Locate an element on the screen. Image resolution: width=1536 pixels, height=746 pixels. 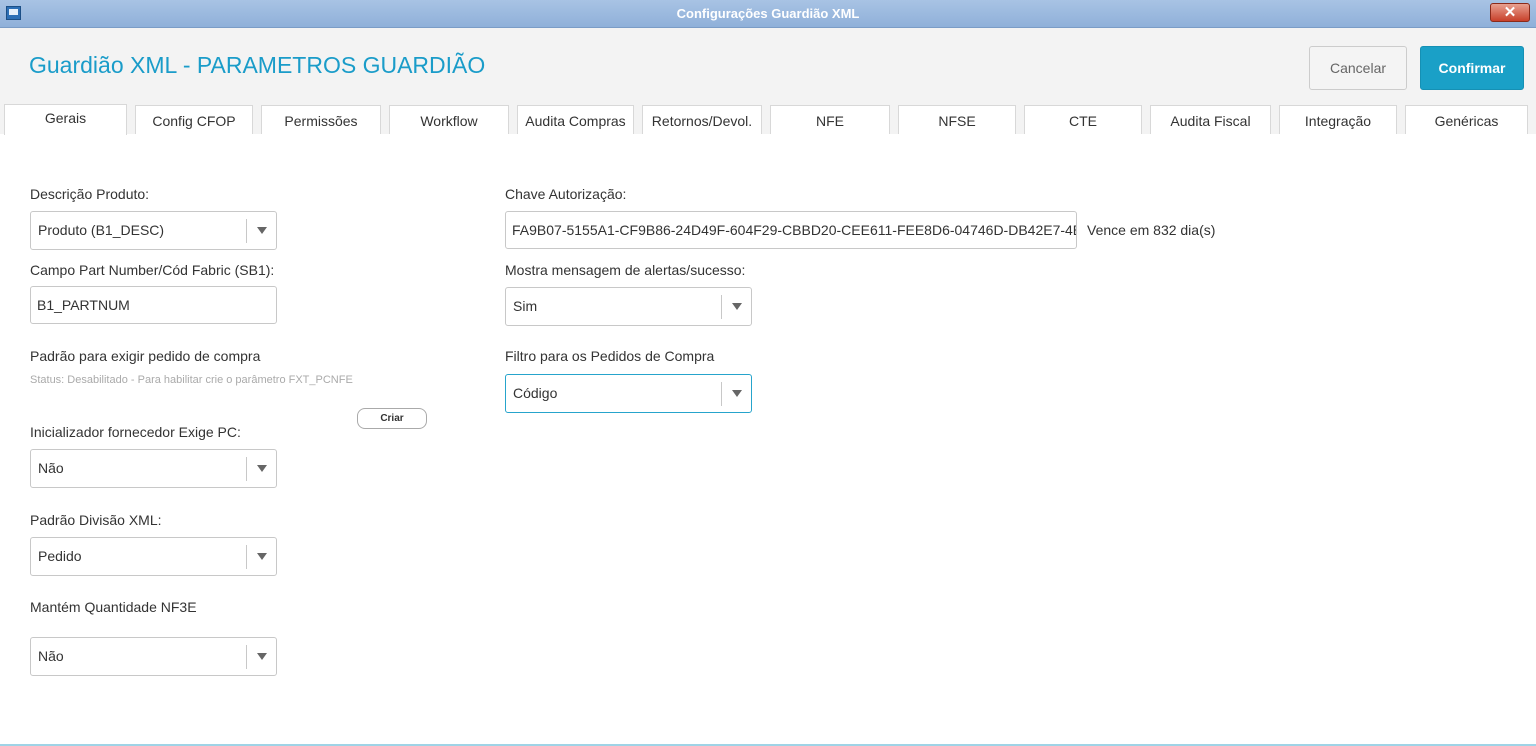
inicializador-label: Inicializador fornecedor Exige PC: is located at coordinates (135, 432).